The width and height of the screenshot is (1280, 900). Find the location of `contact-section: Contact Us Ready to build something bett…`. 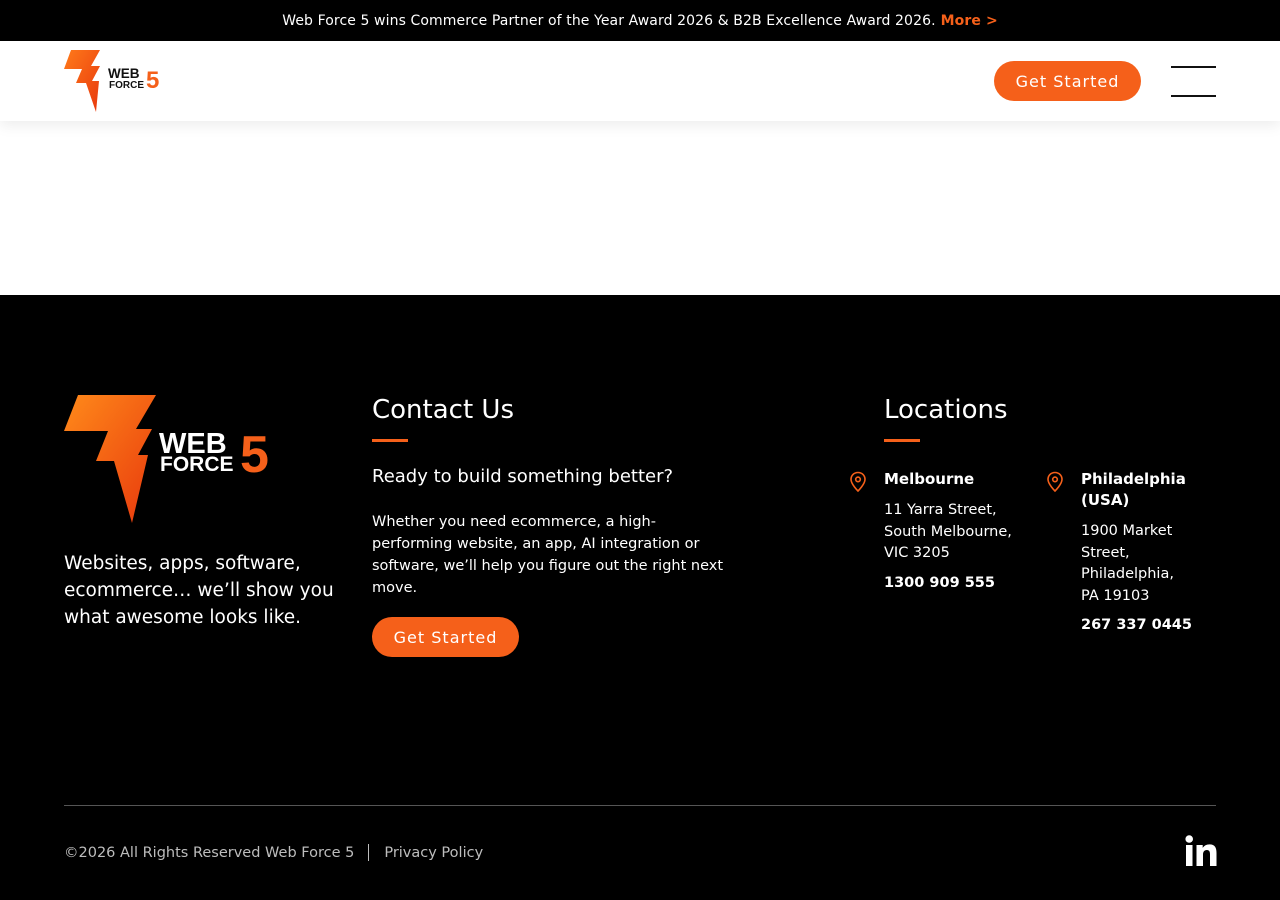

contact-section: Contact Us Ready to build something bett… is located at coordinates (552, 526).